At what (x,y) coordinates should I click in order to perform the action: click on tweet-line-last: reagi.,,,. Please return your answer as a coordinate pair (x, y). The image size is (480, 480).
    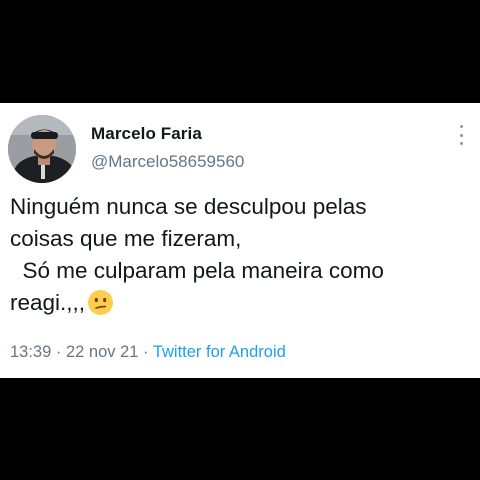
    Looking at the image, I should click on (242, 303).